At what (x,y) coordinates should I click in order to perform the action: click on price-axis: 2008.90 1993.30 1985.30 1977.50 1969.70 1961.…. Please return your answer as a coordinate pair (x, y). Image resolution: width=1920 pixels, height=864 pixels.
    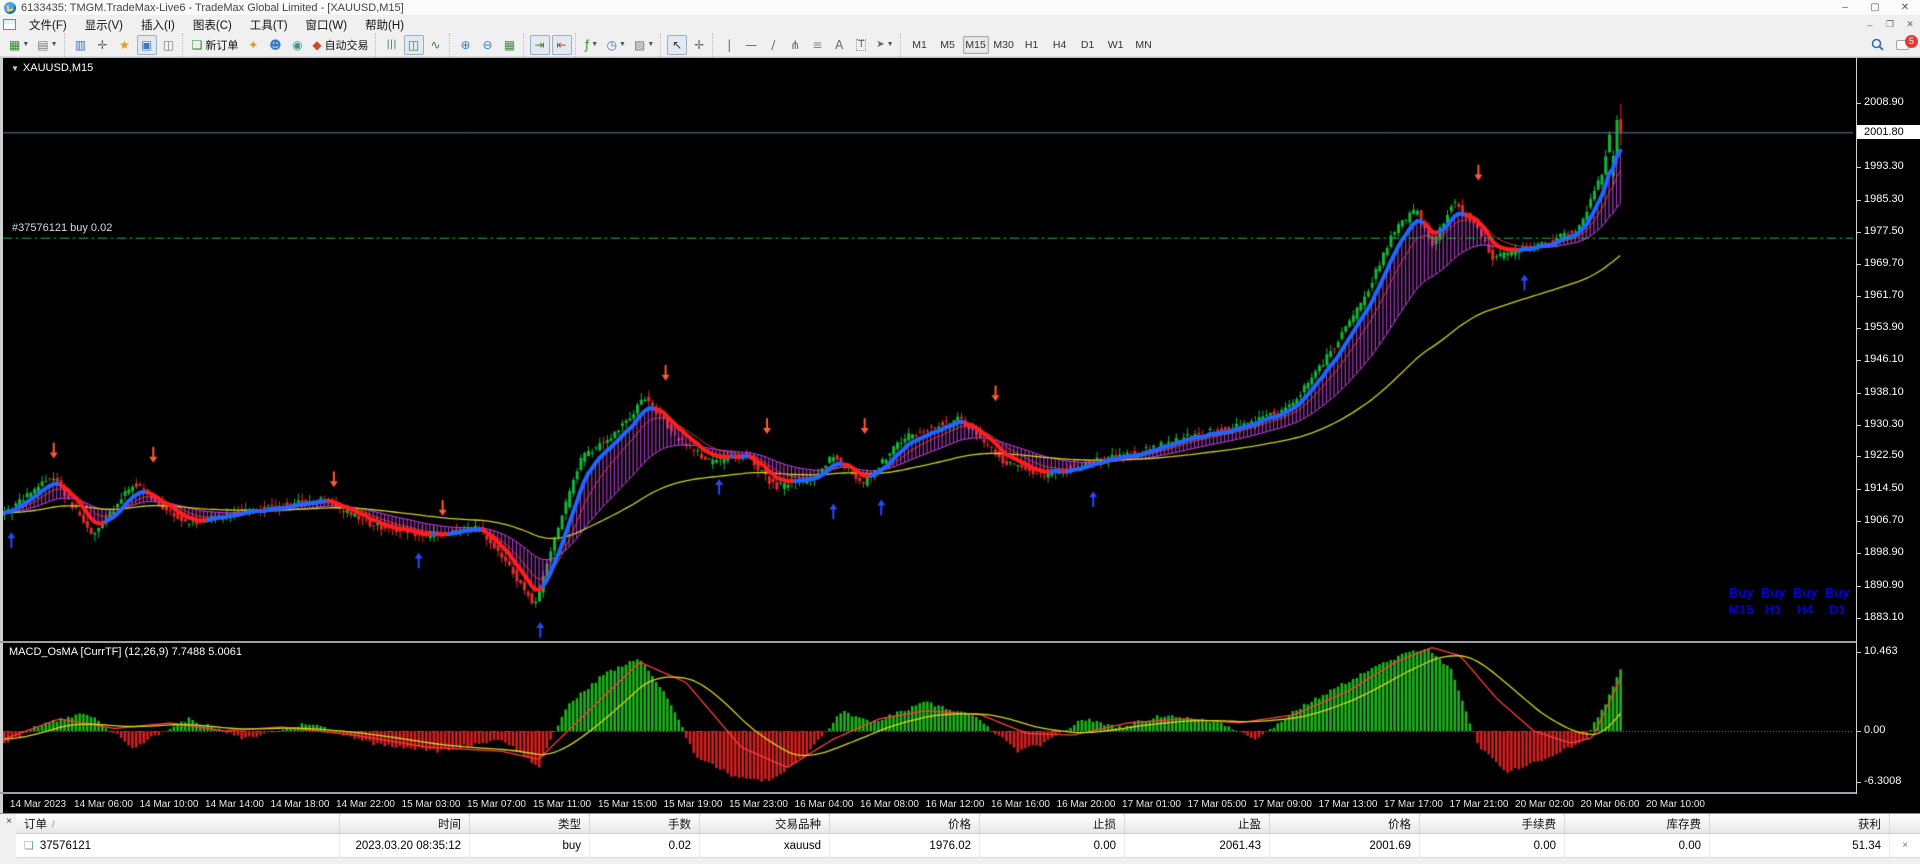
    Looking at the image, I should click on (1888, 426).